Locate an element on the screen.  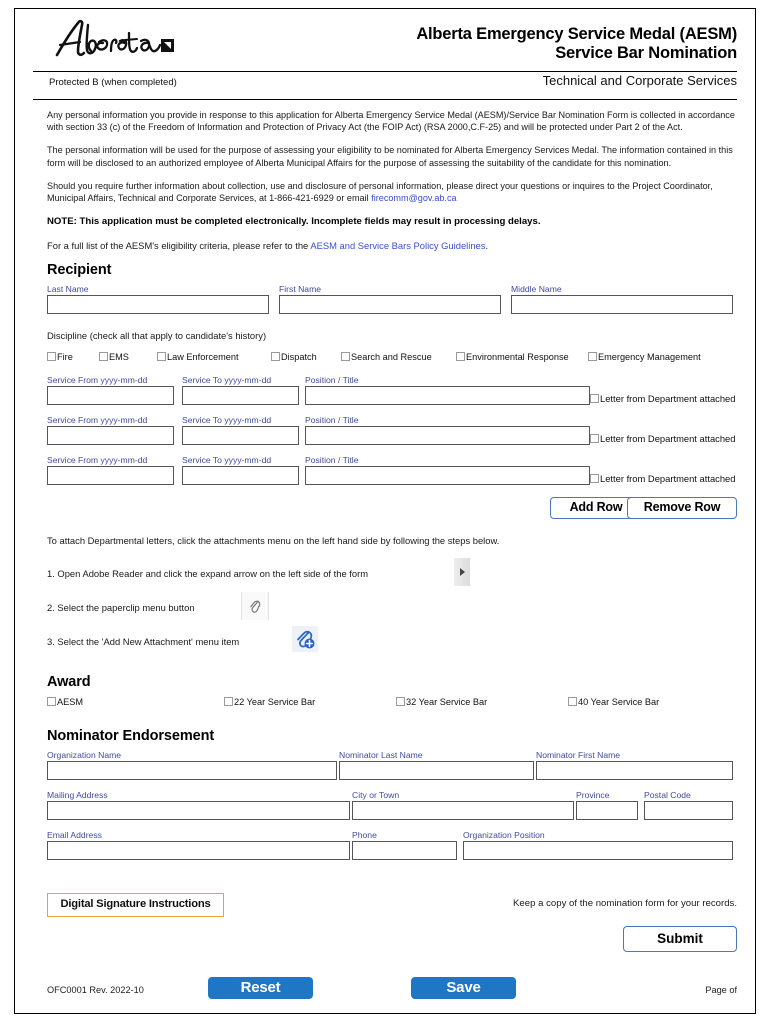
nominator-first-name-input is located at coordinates (634, 771).